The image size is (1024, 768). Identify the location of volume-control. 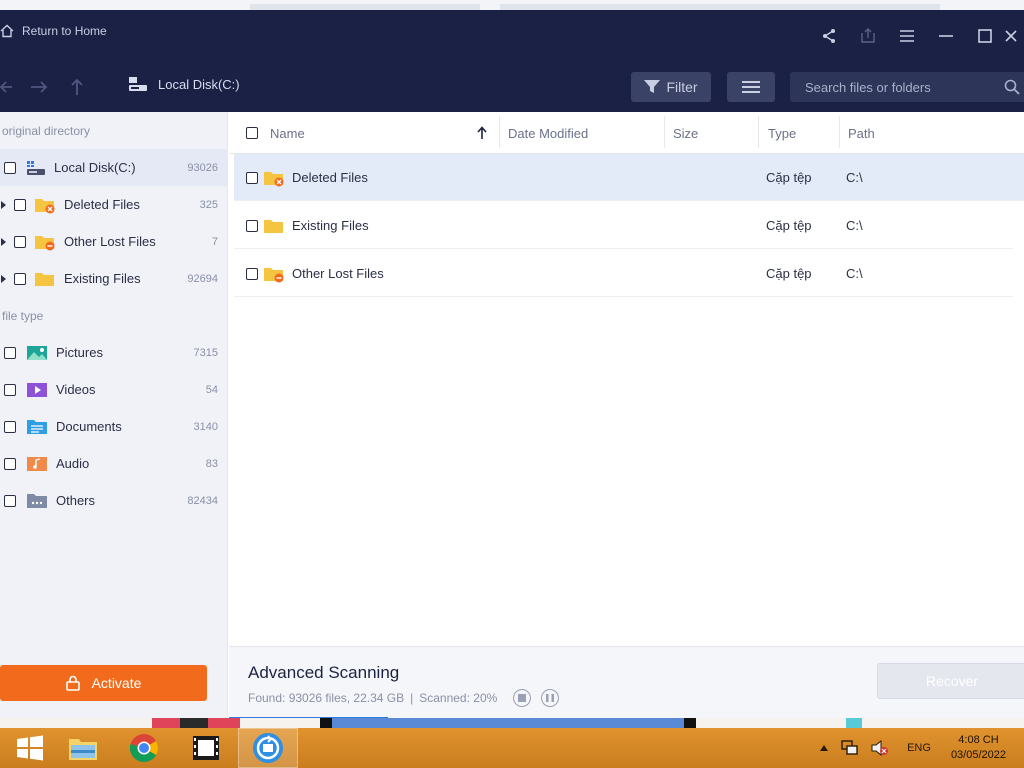
(880, 748).